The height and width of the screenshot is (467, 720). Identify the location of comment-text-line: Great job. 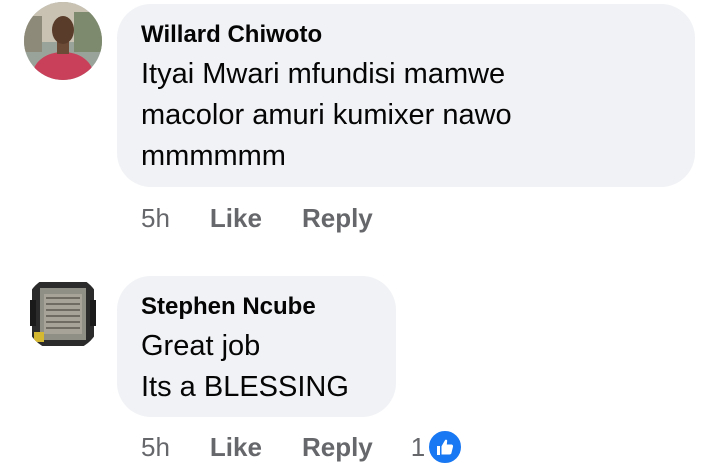
(201, 346).